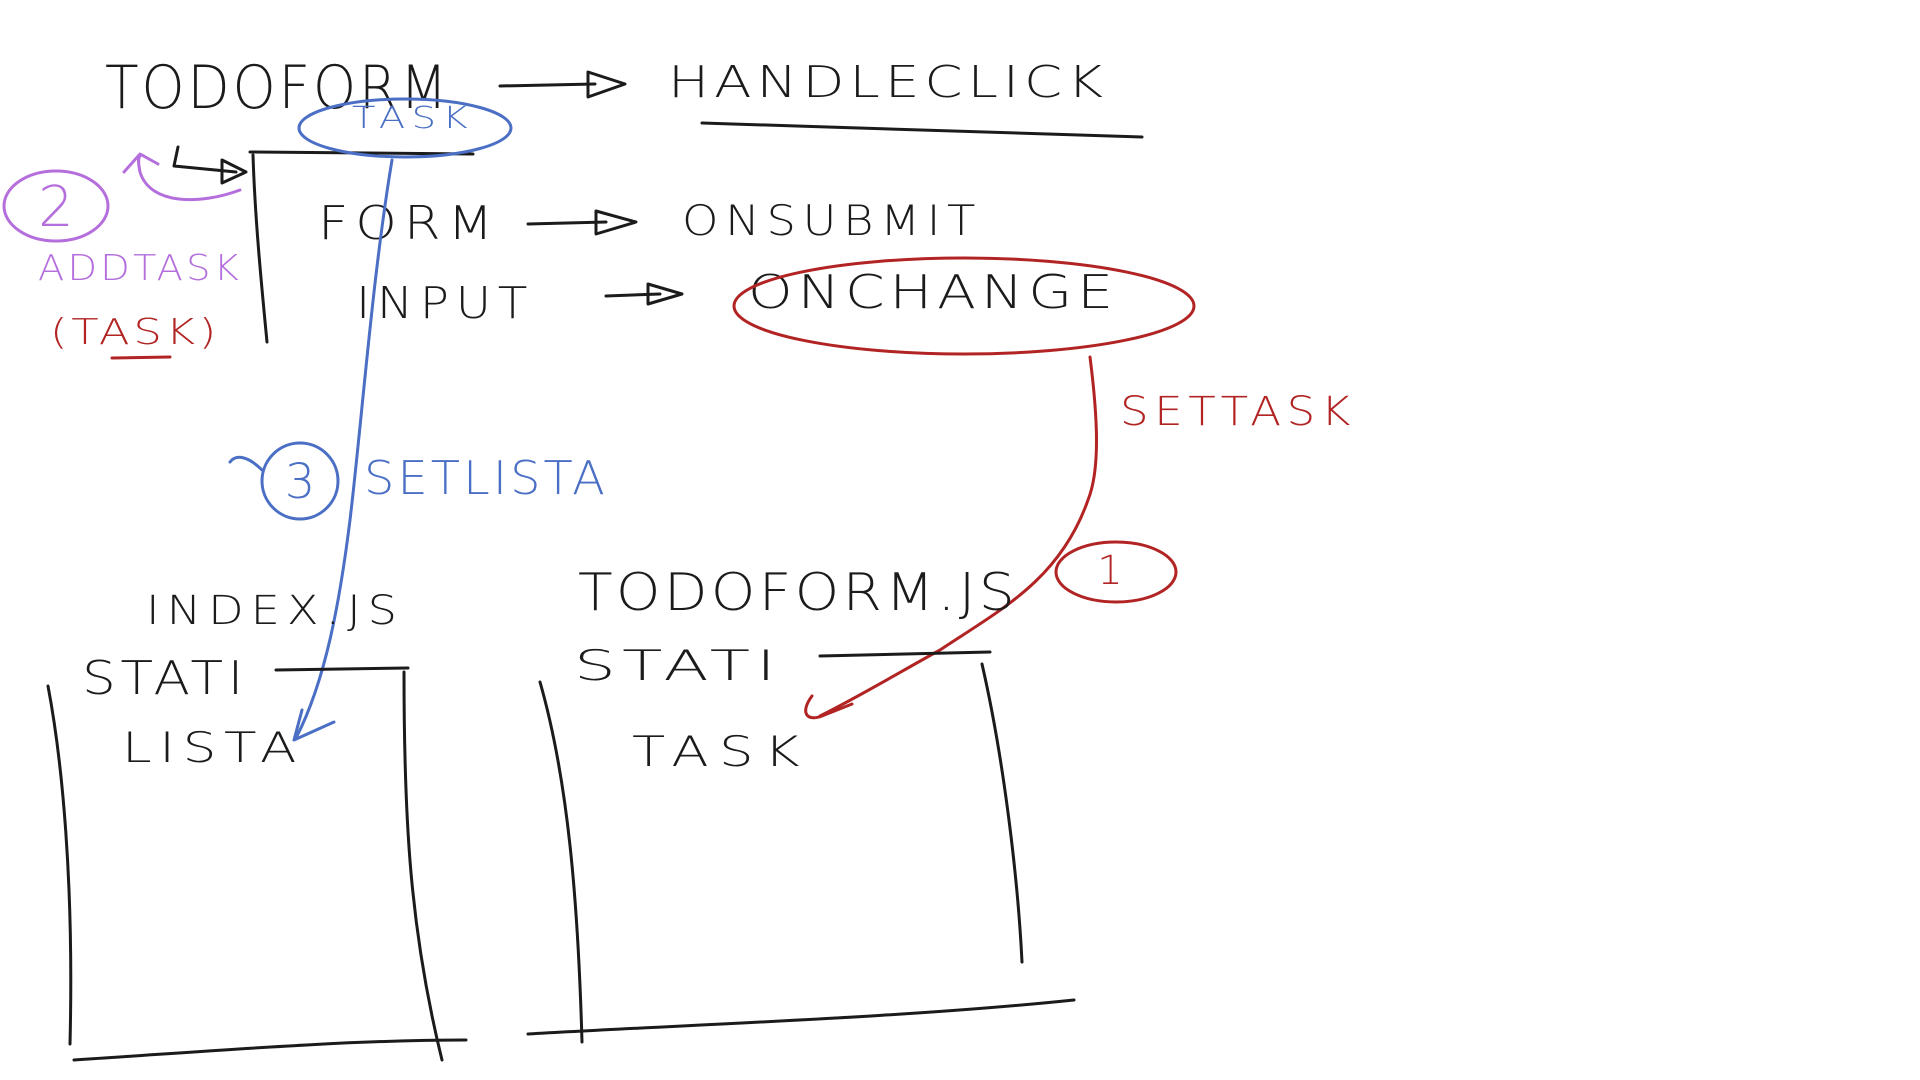 This screenshot has width=1920, height=1080. I want to click on setlista-label: SETLISTA, so click(486, 478).